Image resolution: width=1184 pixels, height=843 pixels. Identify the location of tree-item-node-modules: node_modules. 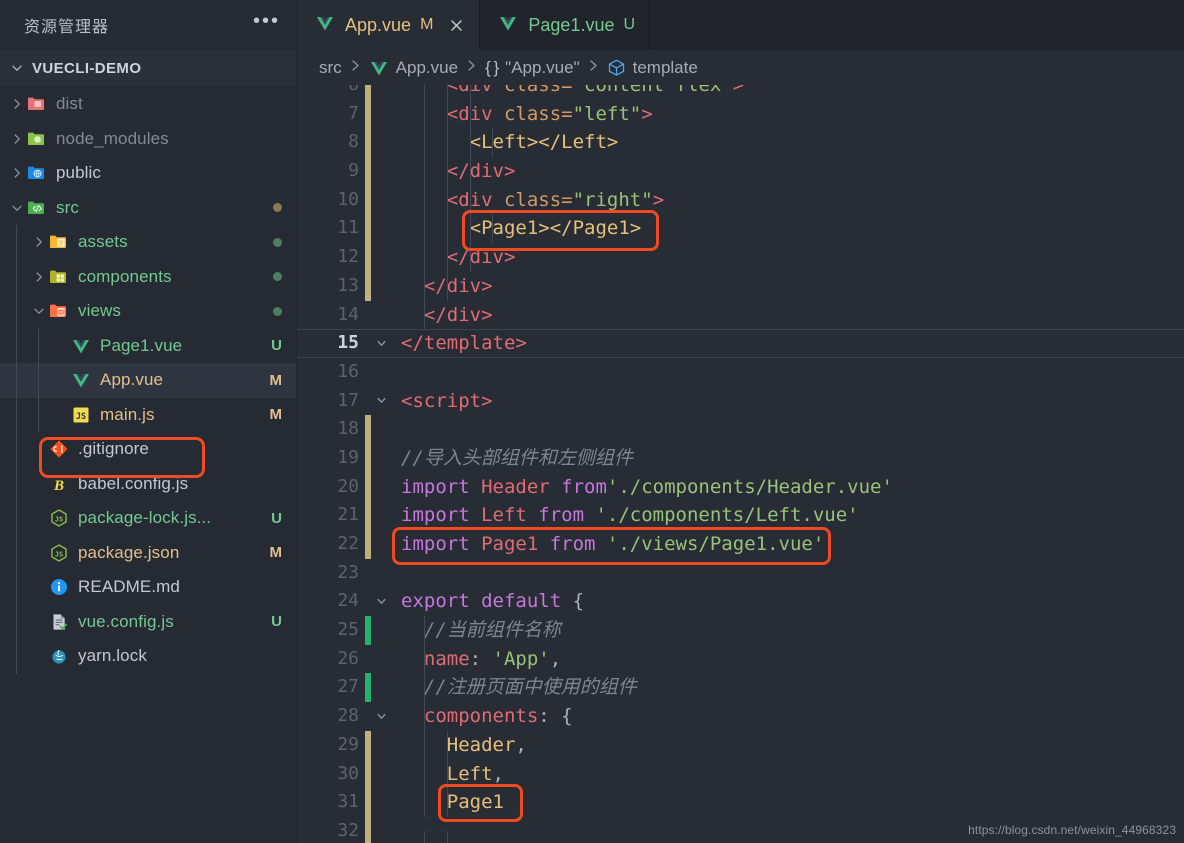
(148, 139).